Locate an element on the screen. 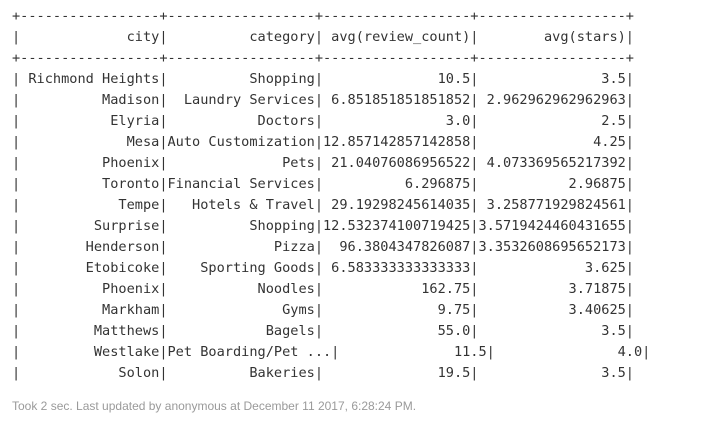 The height and width of the screenshot is (425, 704). table-row: | Matthews| Bagels| 55.0| 3.5| is located at coordinates (323, 331).